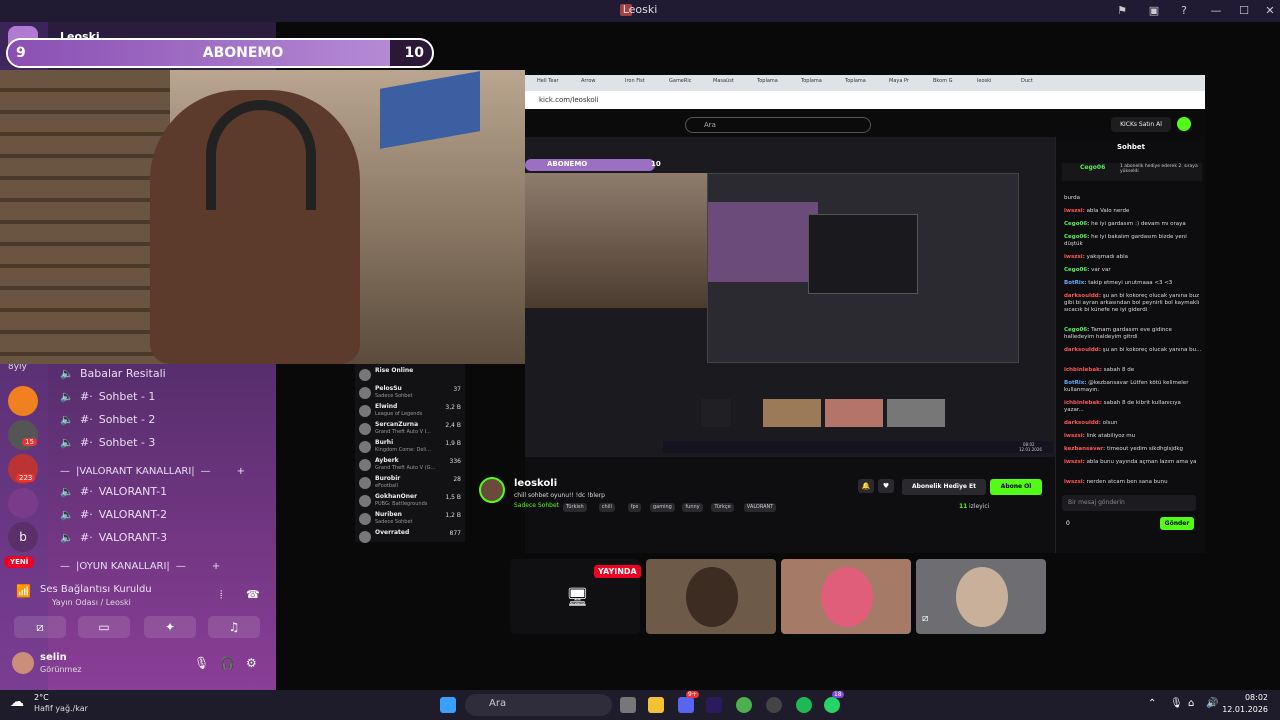 The height and width of the screenshot is (720, 1280). I want to click on weather-desc: Hafif yağ./kar, so click(61, 708).